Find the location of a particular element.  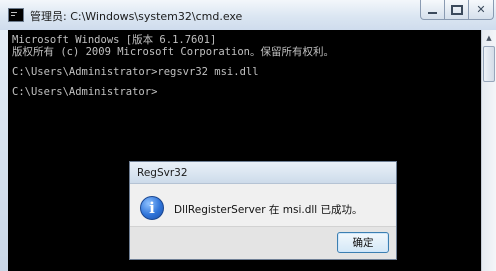

minimize-icon is located at coordinates (432, 12).